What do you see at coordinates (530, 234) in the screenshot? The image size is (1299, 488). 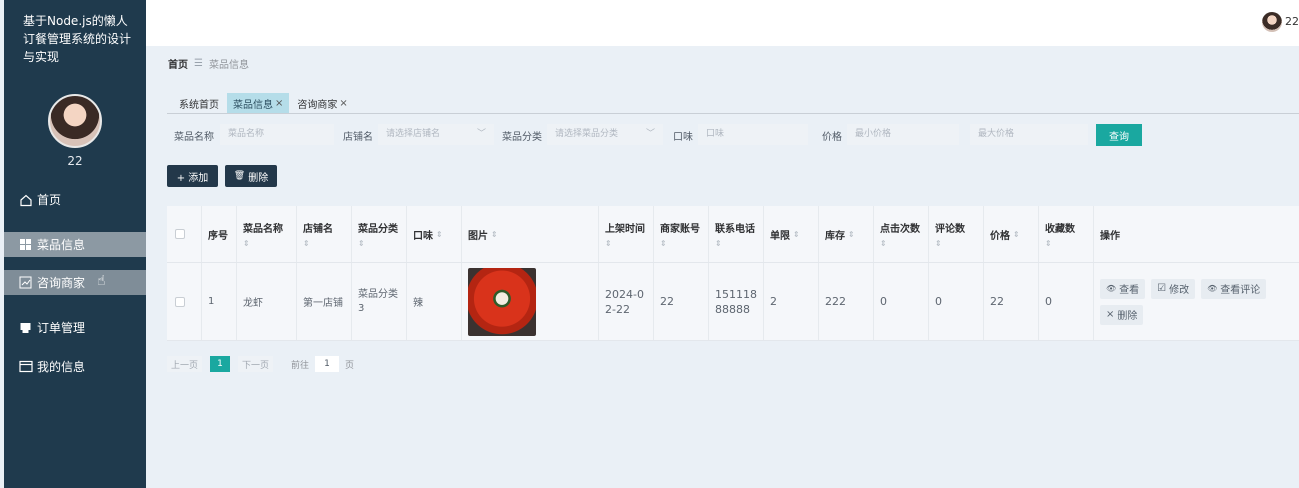 I see `header-image: 图片 ⇕` at bounding box center [530, 234].